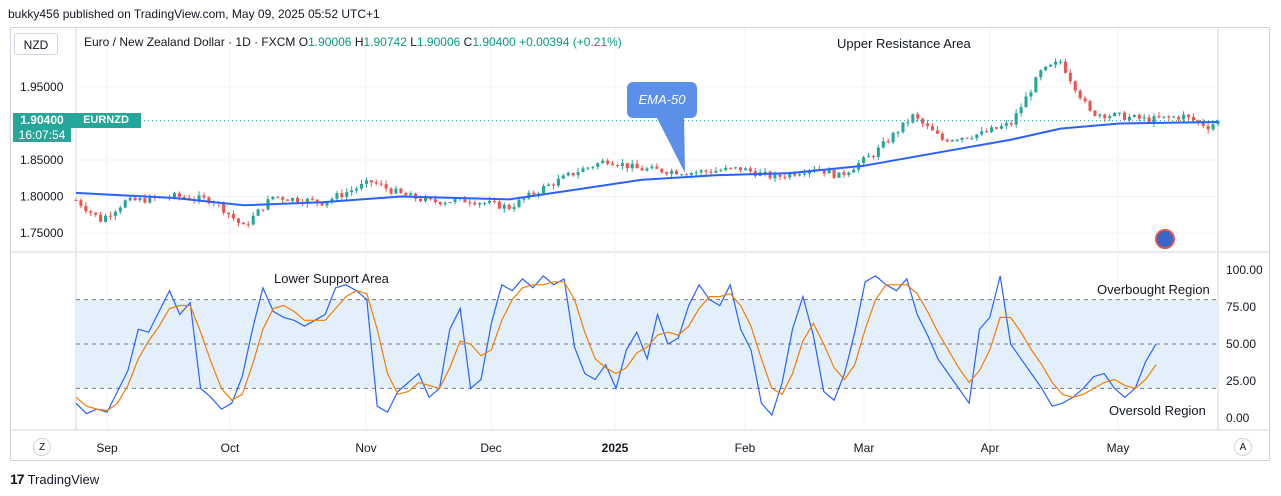 Image resolution: width=1281 pixels, height=496 pixels. Describe the element at coordinates (1241, 381) in the screenshot. I see `stoch-tick-label: 25.00` at that location.